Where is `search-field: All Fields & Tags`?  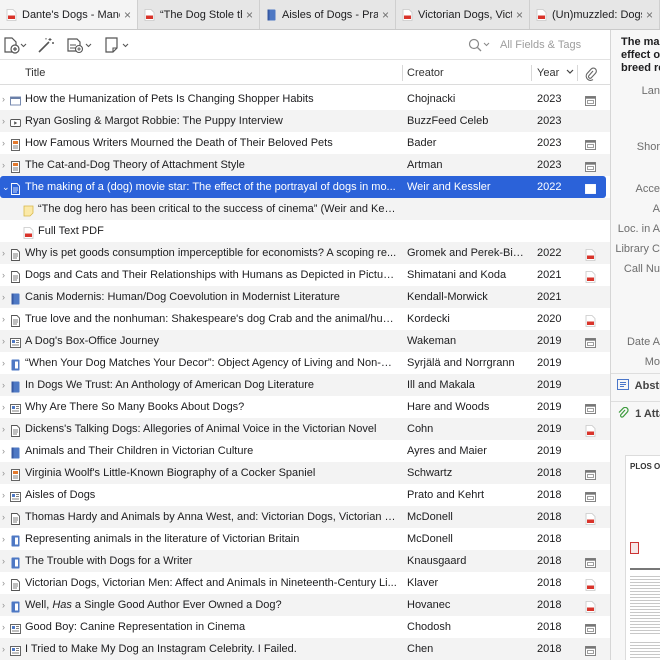
search-field: All Fields & Tags is located at coordinates (538, 45).